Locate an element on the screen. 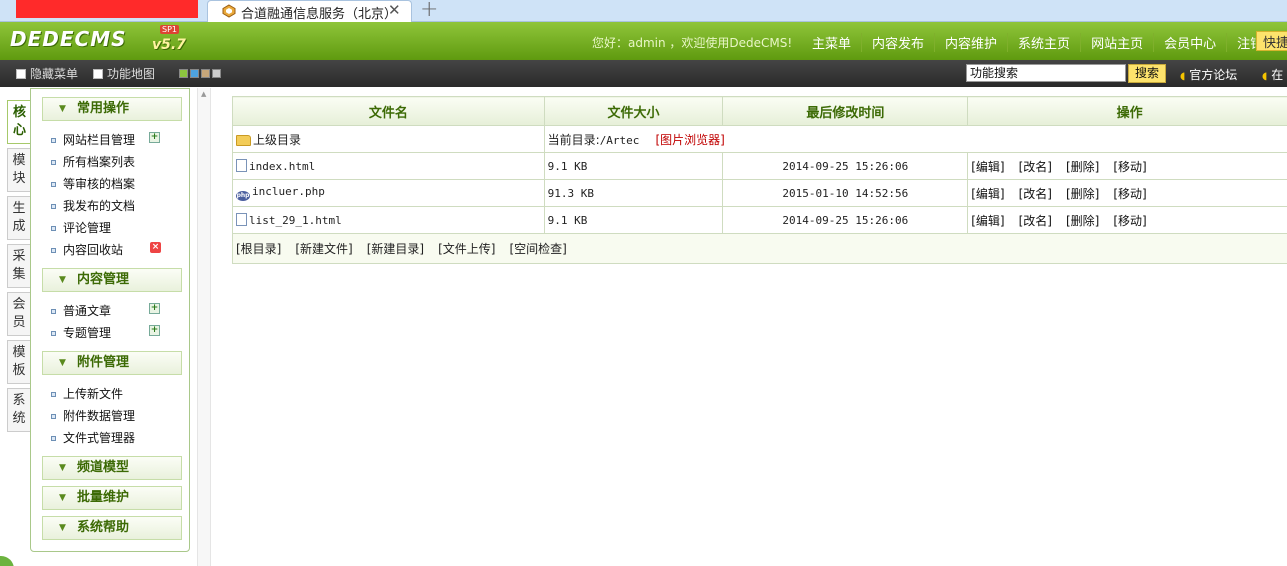 Image resolution: width=1287 pixels, height=566 pixels. section-common-ops: ▼ 常用操作 is located at coordinates (112, 109).